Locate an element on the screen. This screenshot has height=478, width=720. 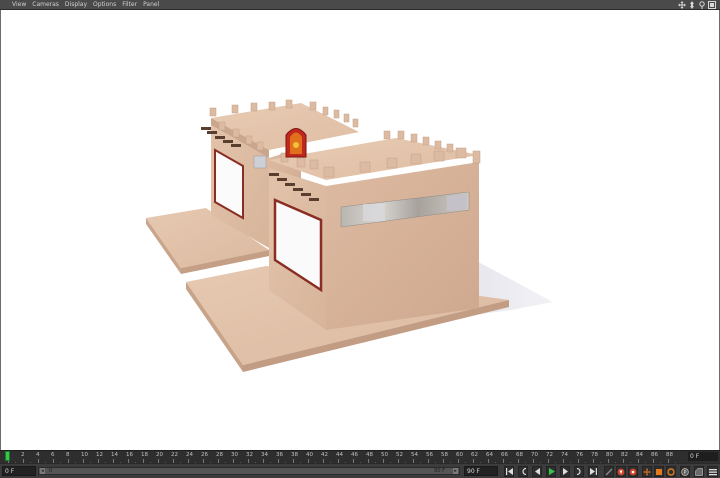
timeline-tick-label: 72 is located at coordinates (549, 455).